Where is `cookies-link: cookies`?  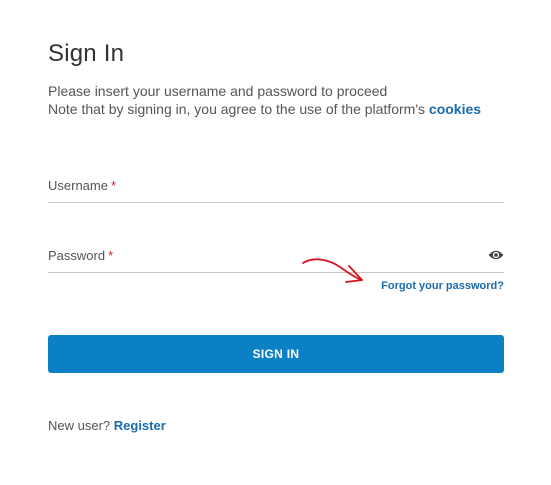 cookies-link: cookies is located at coordinates (455, 109).